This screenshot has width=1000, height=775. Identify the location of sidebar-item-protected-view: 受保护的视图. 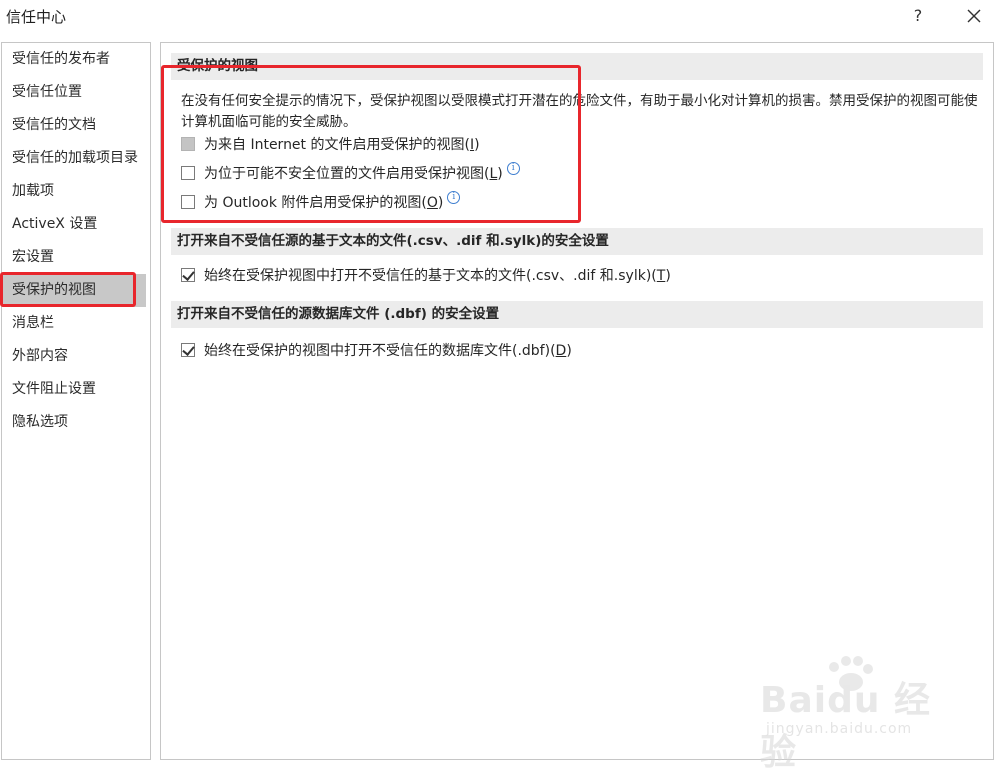
(73, 289).